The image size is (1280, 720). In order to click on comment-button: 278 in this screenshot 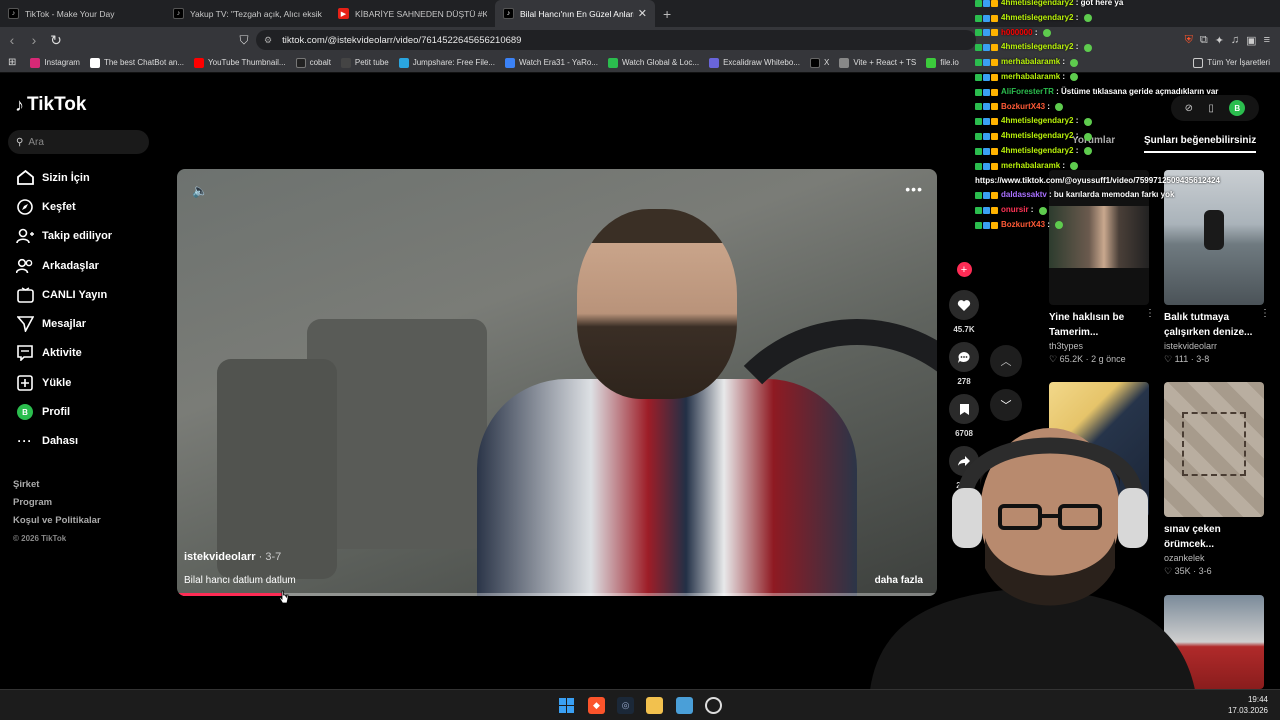, I will do `click(964, 364)`.